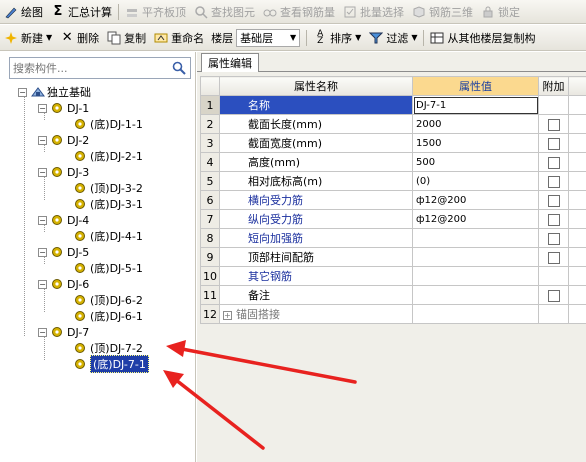  Describe the element at coordinates (58, 11) in the screenshot. I see `sigma-icon: Σ` at that location.